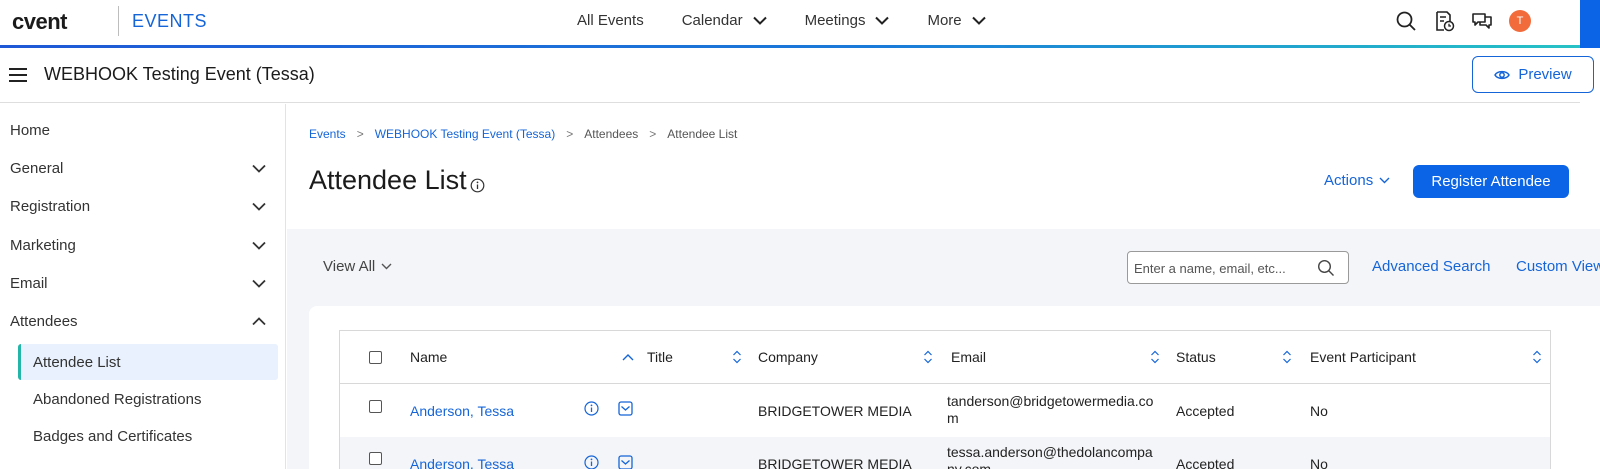  What do you see at coordinates (113, 436) in the screenshot?
I see `sidebar-subitem-label: Badges and Certificates` at bounding box center [113, 436].